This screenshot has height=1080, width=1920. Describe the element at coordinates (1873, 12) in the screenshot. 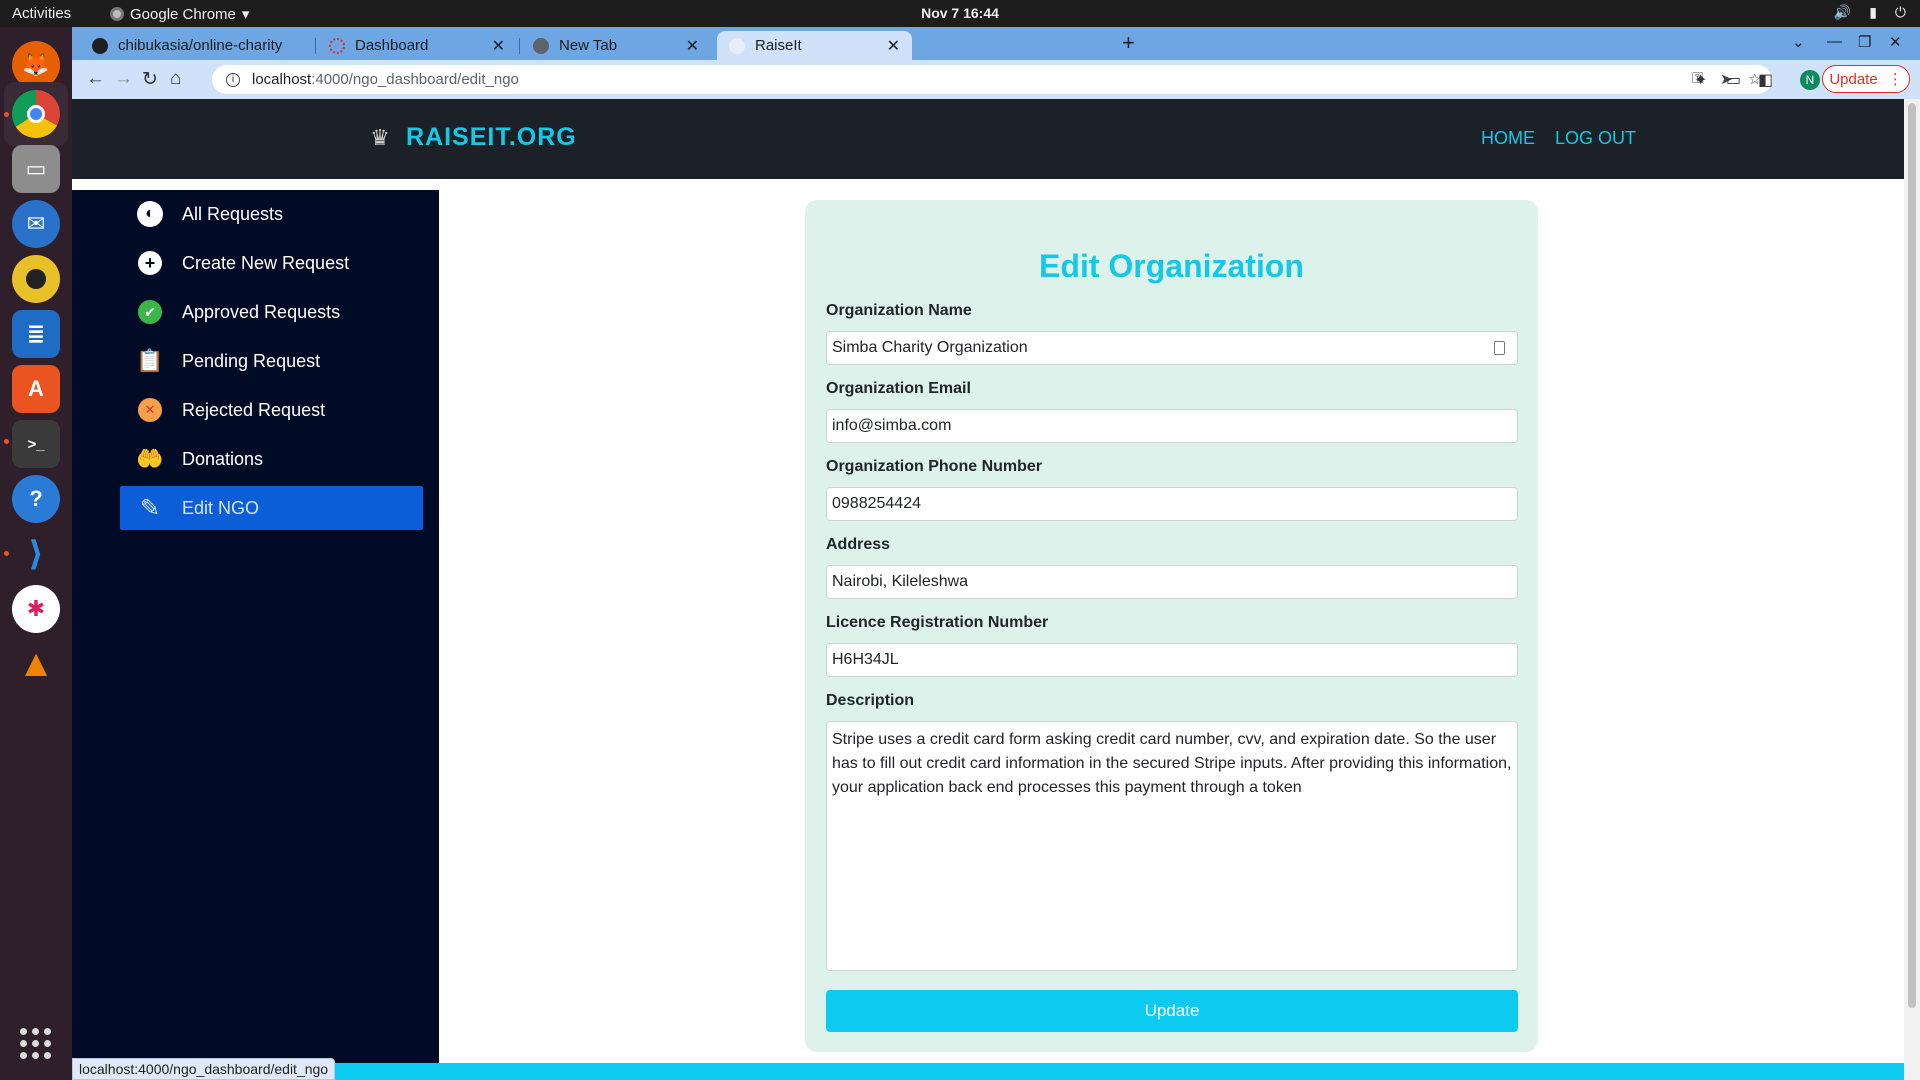

I see `battery-icon: ▮` at that location.